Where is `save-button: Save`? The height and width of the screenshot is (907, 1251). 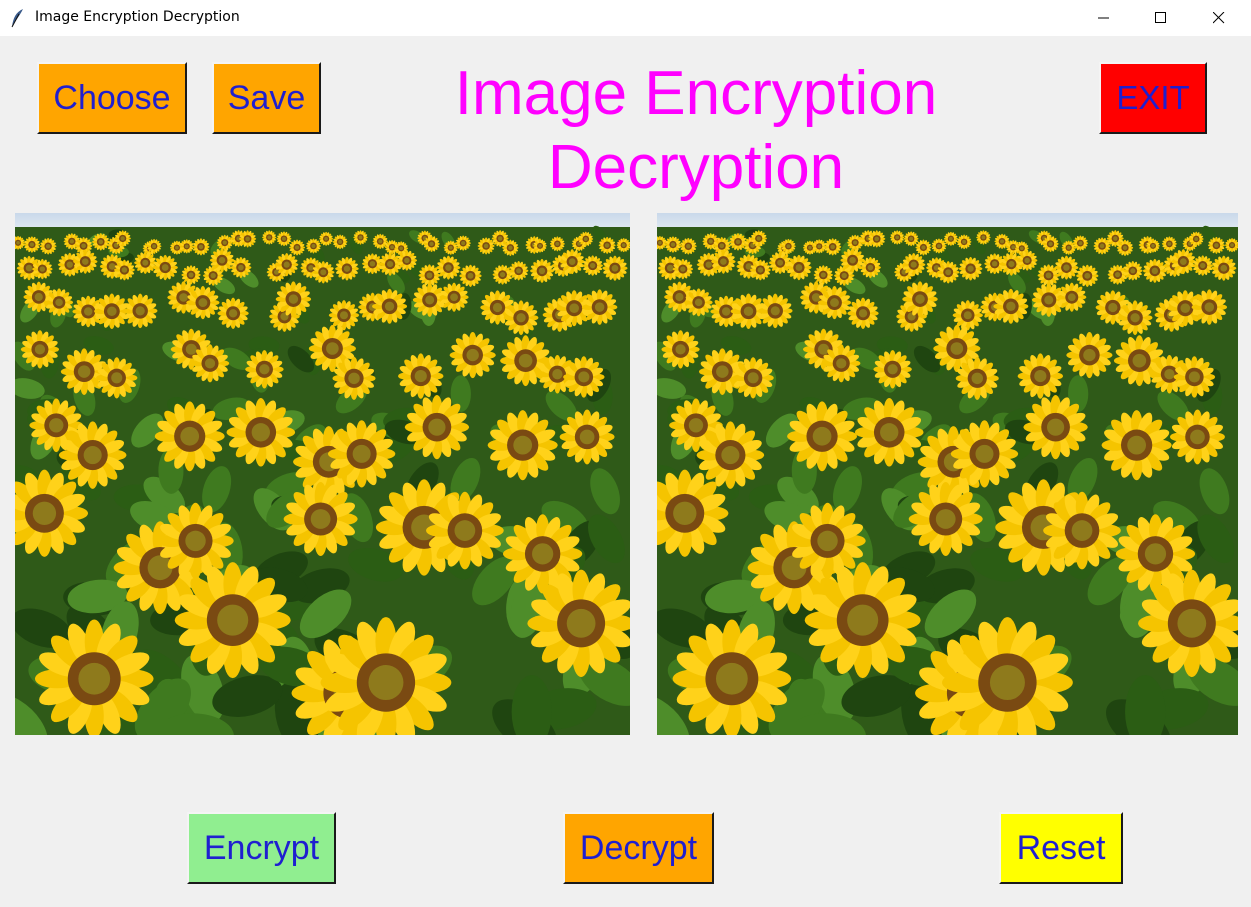
save-button: Save is located at coordinates (266, 98).